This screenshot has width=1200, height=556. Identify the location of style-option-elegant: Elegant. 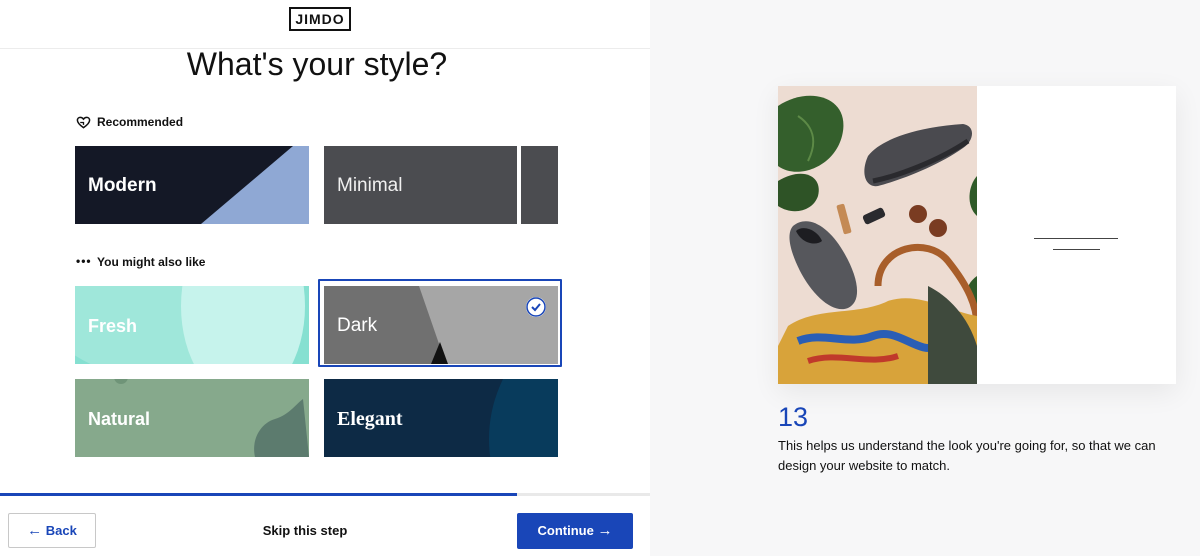
(441, 418).